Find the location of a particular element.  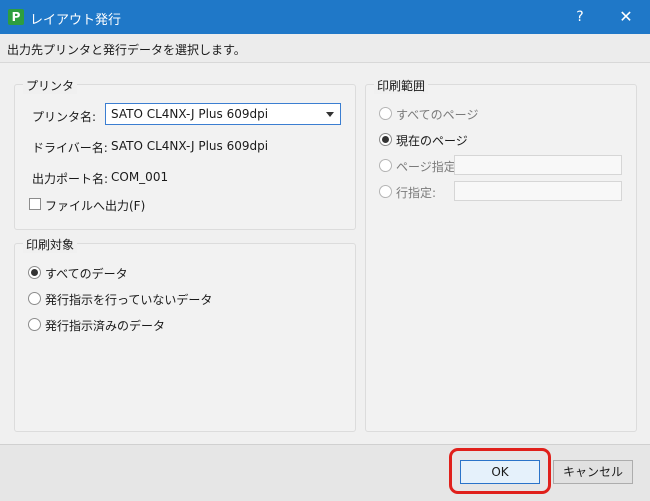

target-issued-label: 発行指示済みのデータ is located at coordinates (105, 325).